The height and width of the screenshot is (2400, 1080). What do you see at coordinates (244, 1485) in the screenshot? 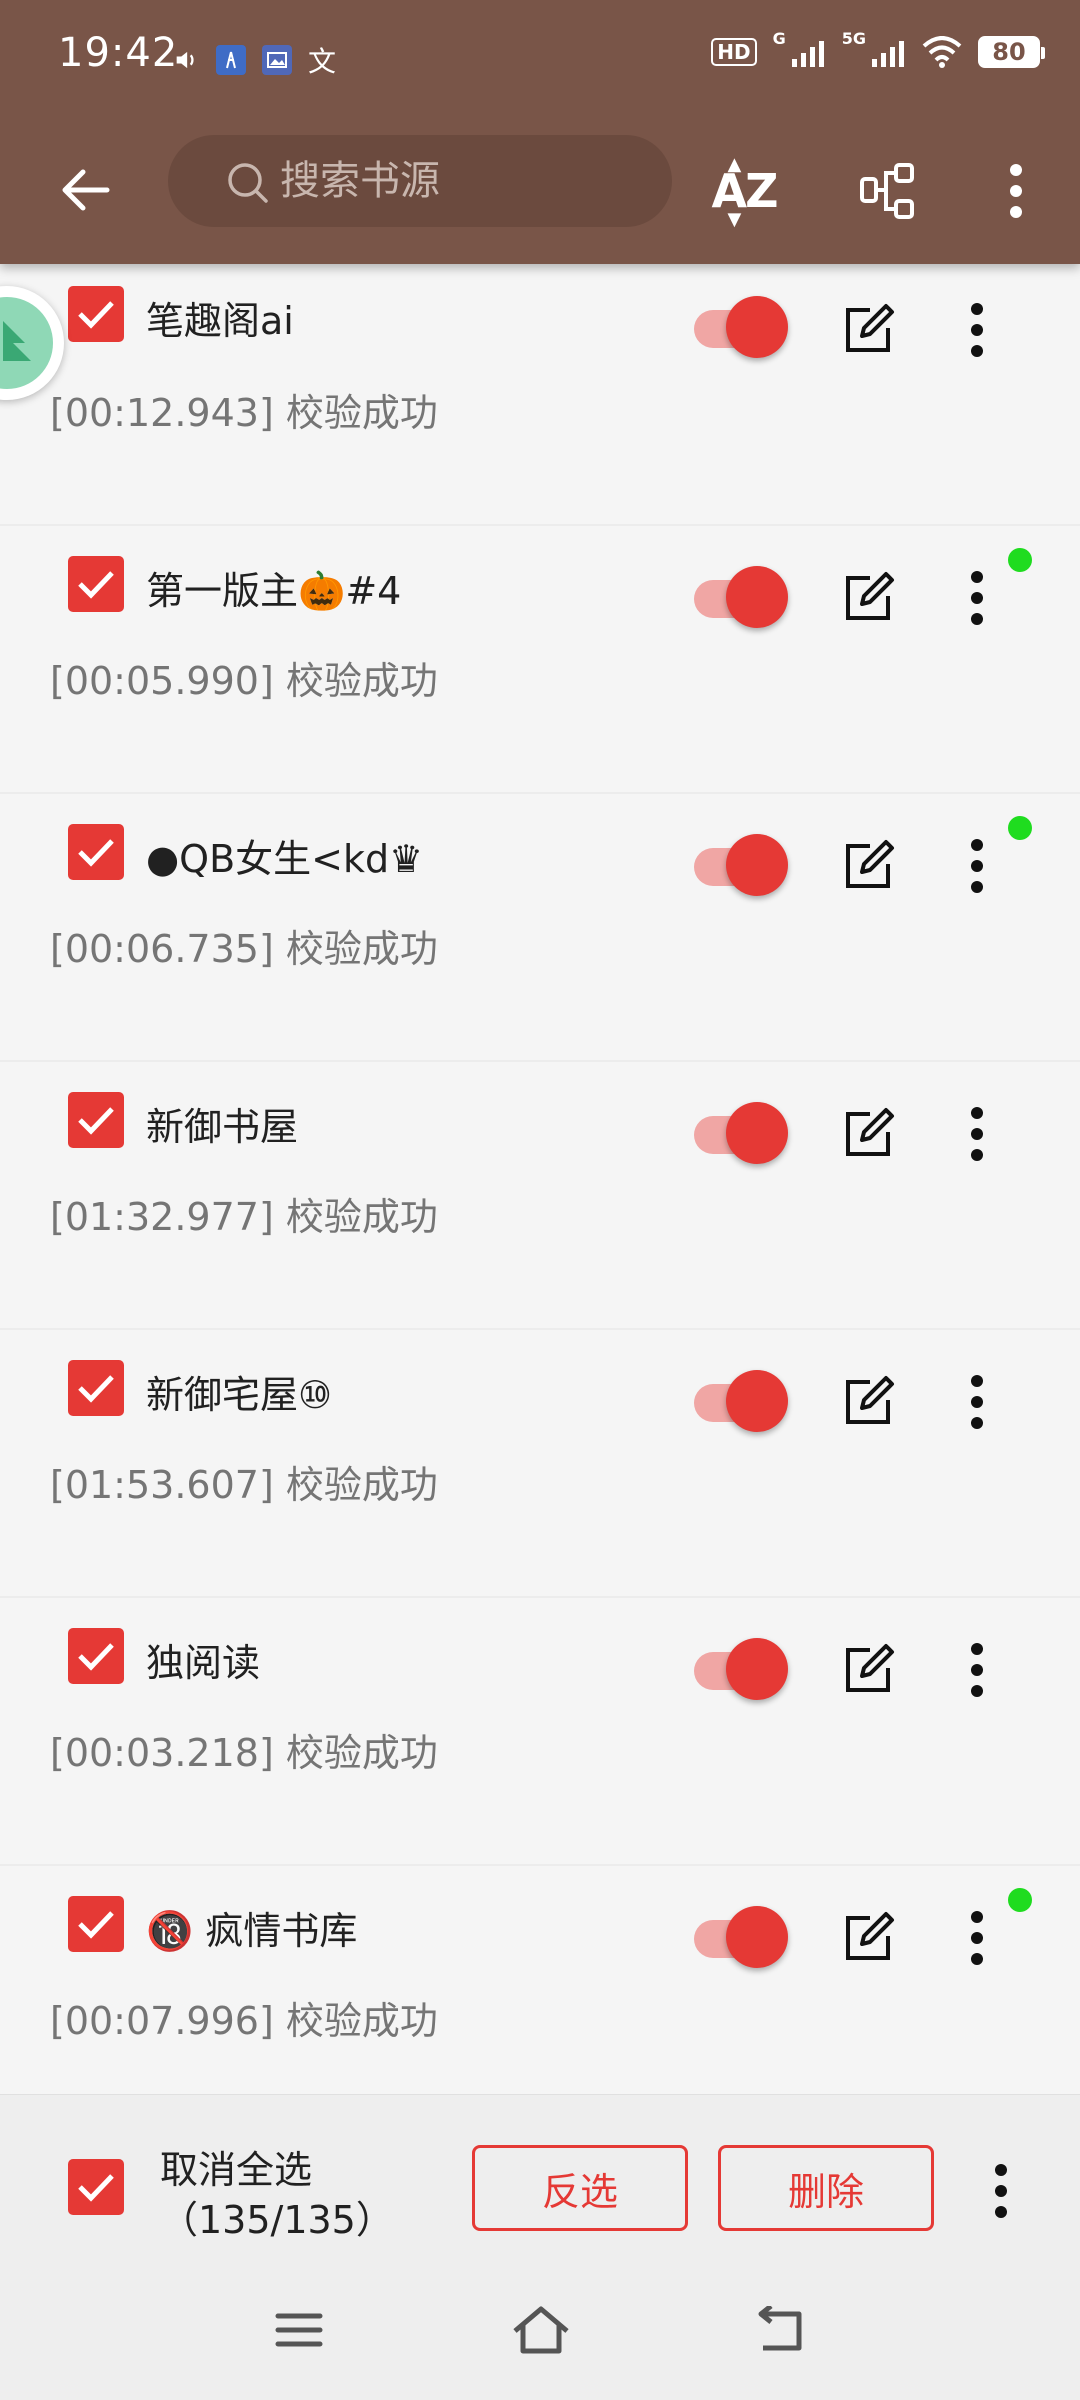
I see `source-status: [01:53.607] 校验成功` at bounding box center [244, 1485].